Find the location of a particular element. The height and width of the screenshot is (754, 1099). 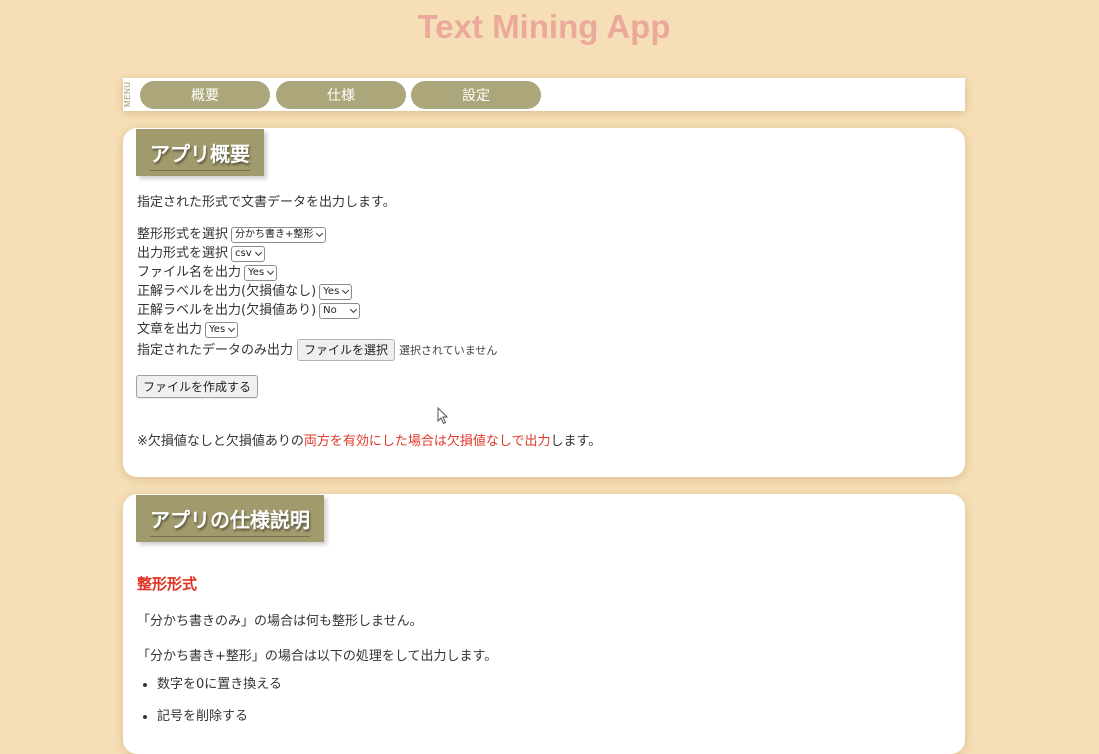

list-item: 記号を削除する is located at coordinates (219, 725).